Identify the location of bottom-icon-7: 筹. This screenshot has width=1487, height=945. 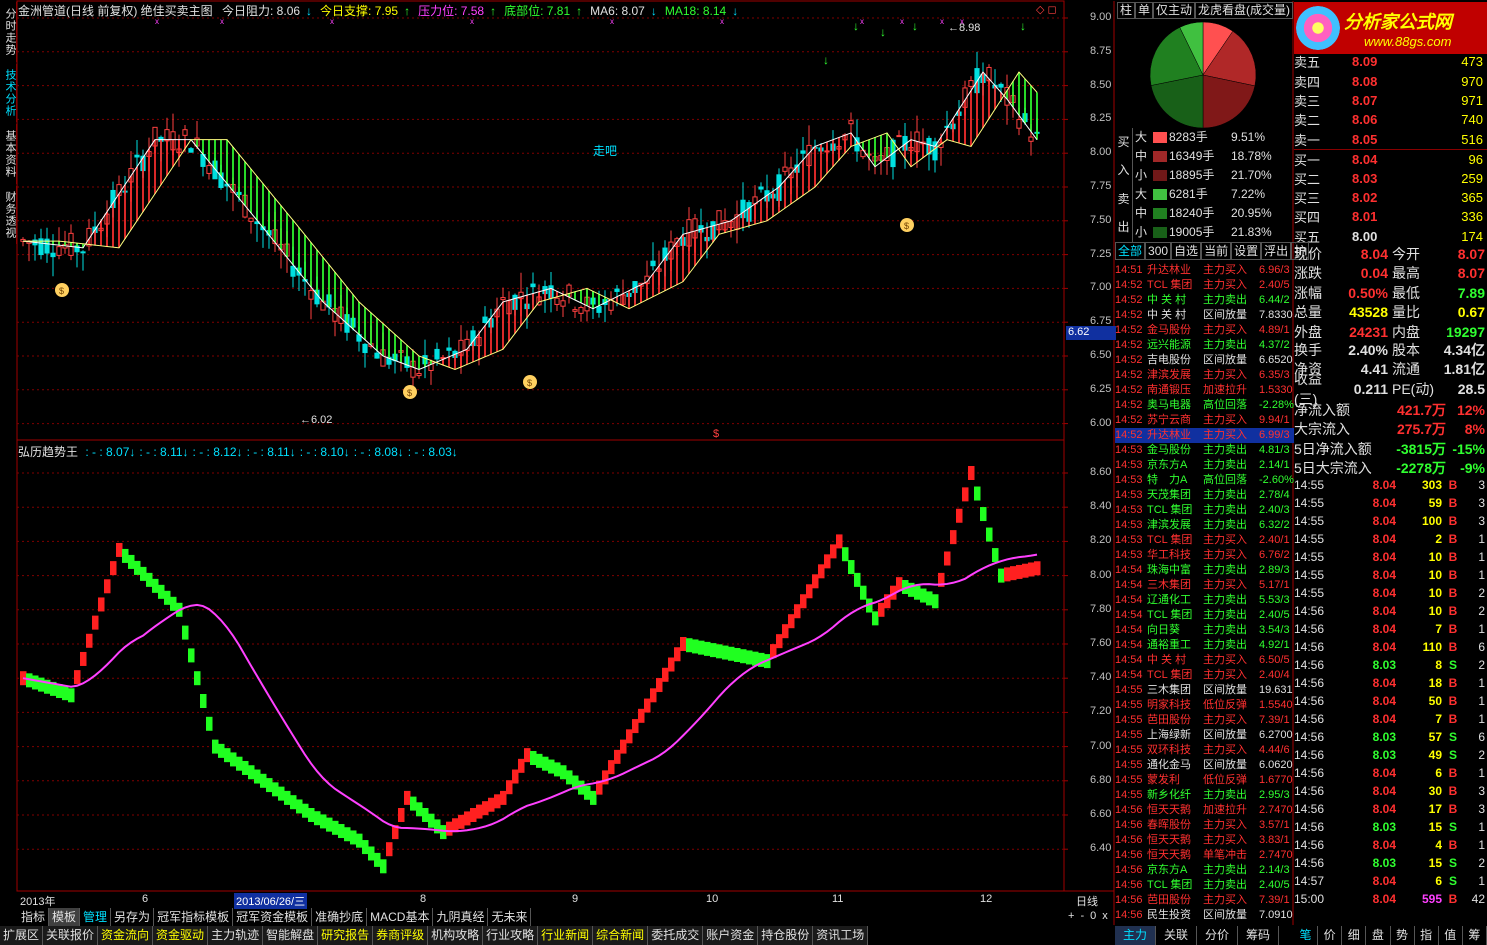
(1475, 935).